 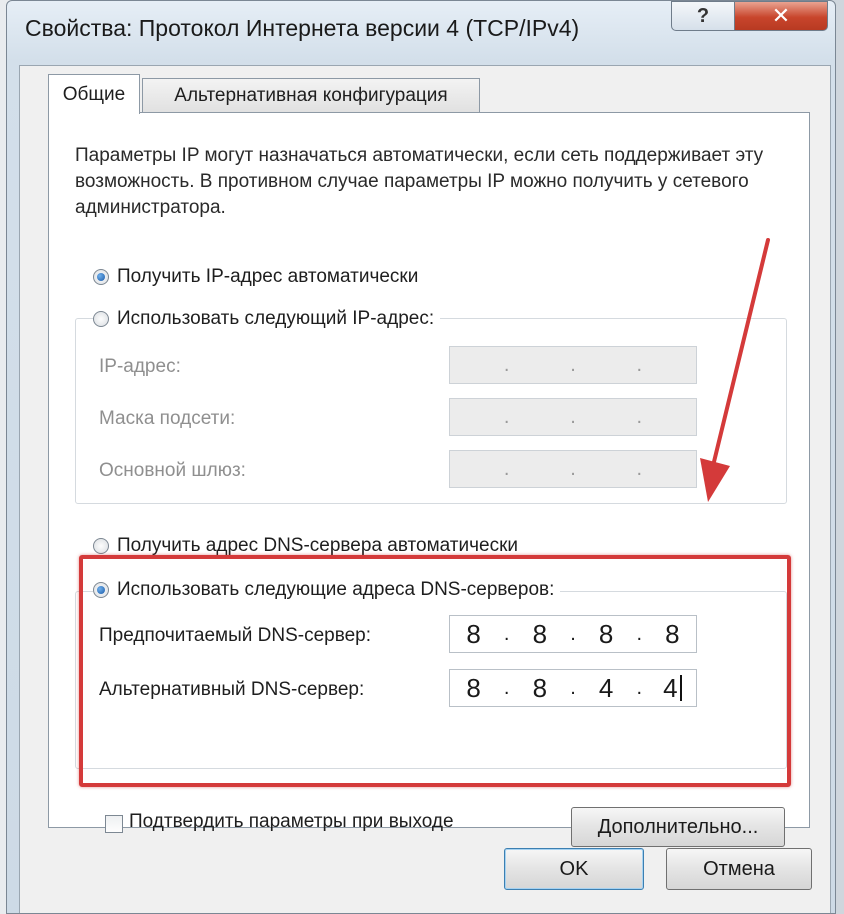 What do you see at coordinates (574, 869) in the screenshot?
I see `ok-button: OK` at bounding box center [574, 869].